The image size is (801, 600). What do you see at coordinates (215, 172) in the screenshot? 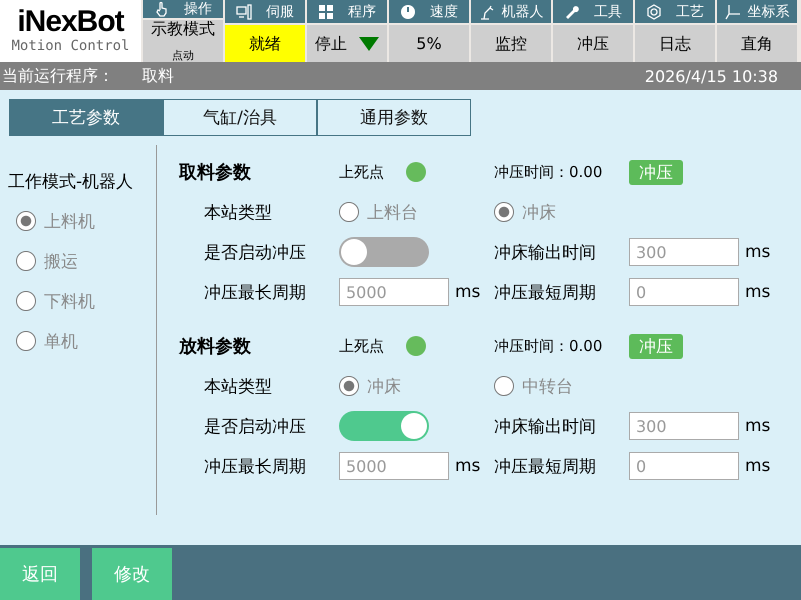
I see `section-title: 取料参数` at bounding box center [215, 172].